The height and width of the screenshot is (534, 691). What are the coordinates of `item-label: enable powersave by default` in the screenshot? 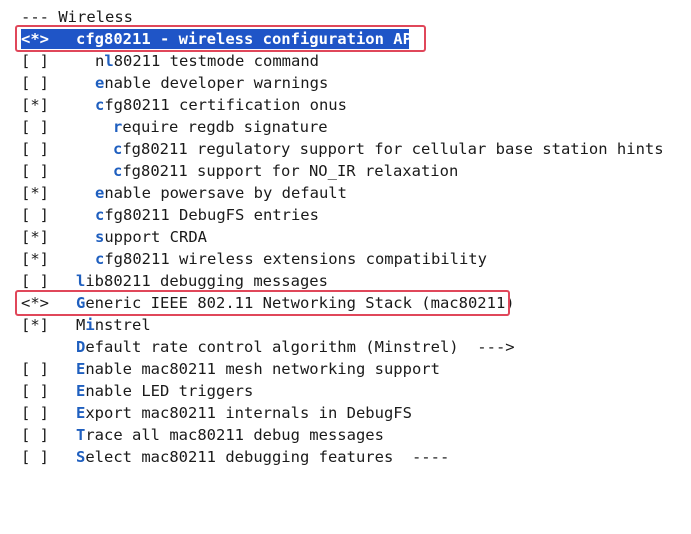 It's located at (221, 193).